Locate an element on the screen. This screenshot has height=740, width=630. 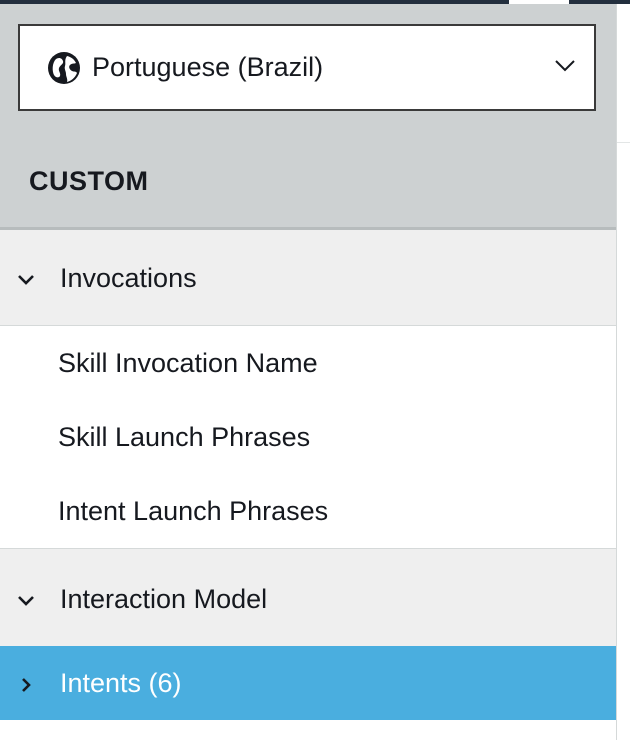
section-title: CUSTOM is located at coordinates (89, 181).